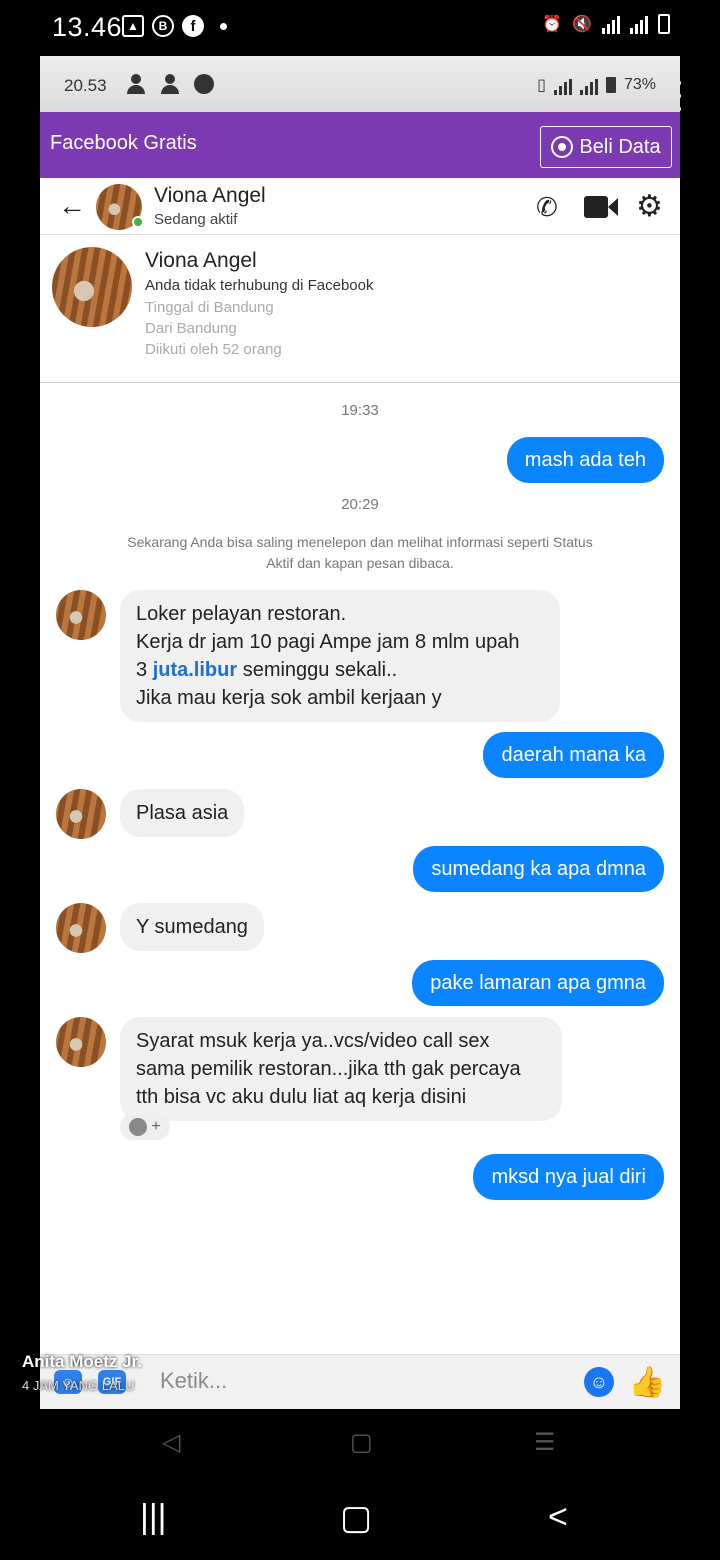 Image resolution: width=720 pixels, height=1560 pixels. What do you see at coordinates (191, 328) in the screenshot?
I see `profile-from: Dari Bandung` at bounding box center [191, 328].